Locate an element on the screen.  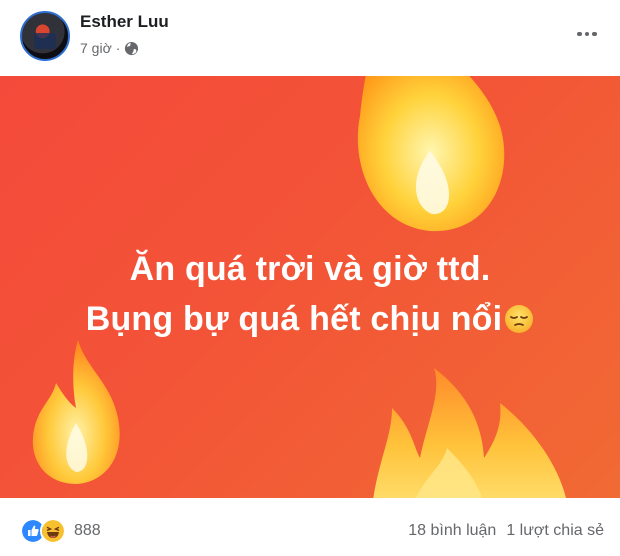
post-text-line-2: Bụng bự quá hết chịu nổi is located at coordinates (310, 319).